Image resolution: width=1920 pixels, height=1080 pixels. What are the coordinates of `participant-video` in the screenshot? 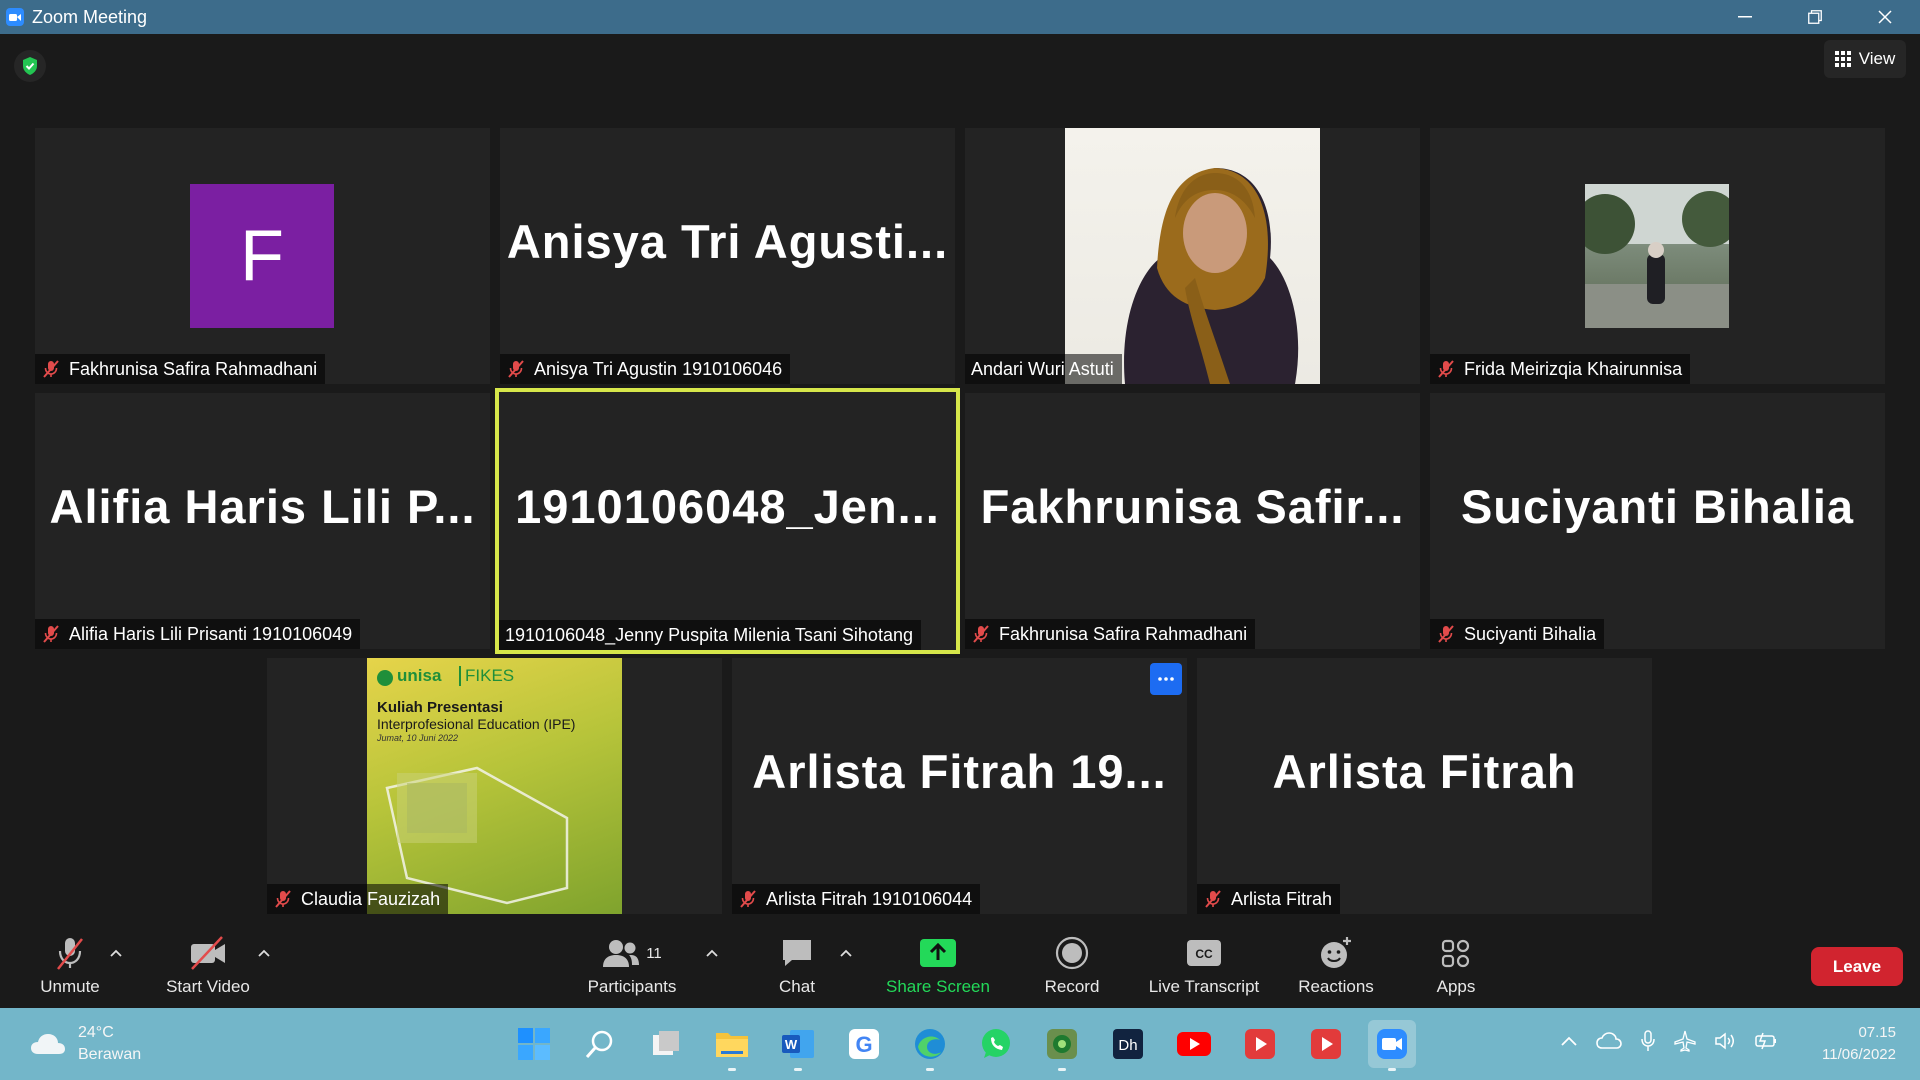 It's located at (1192, 256).